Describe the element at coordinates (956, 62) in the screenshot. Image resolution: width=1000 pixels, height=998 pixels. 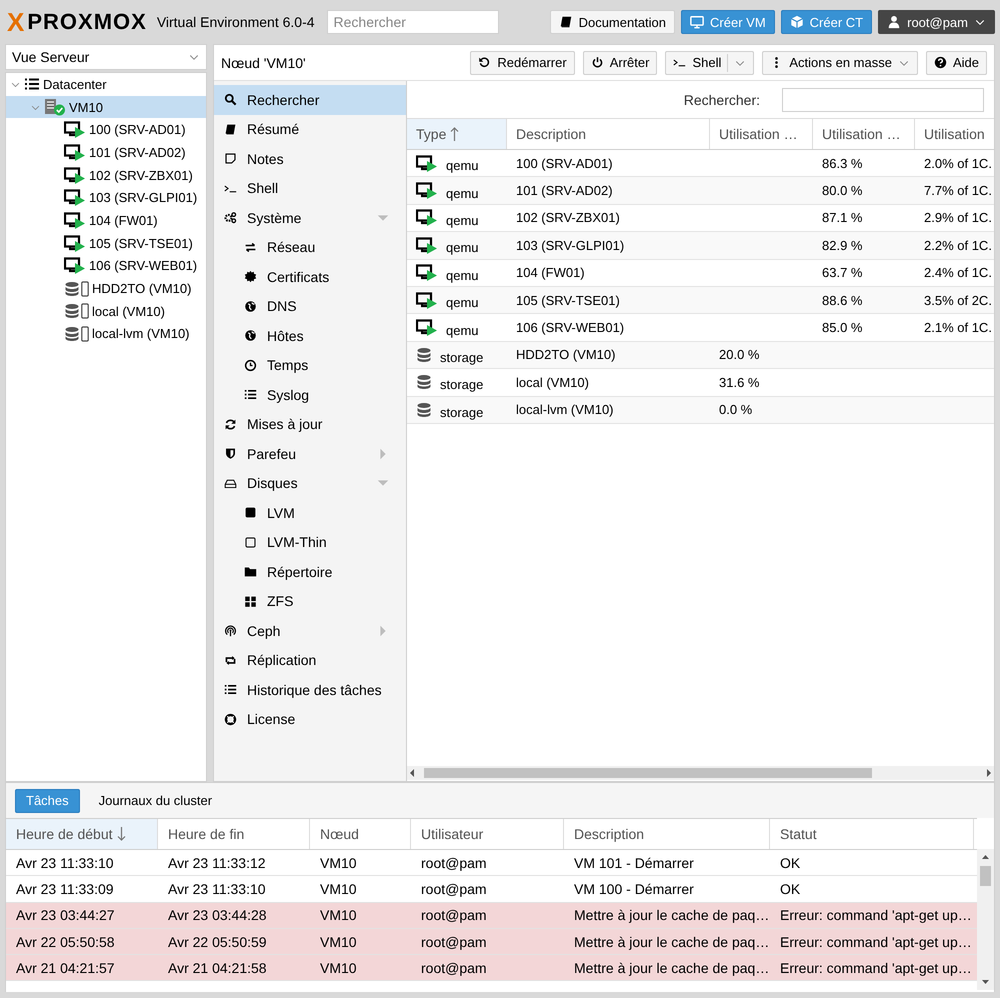
I see `toolbar-button: Aide` at that location.